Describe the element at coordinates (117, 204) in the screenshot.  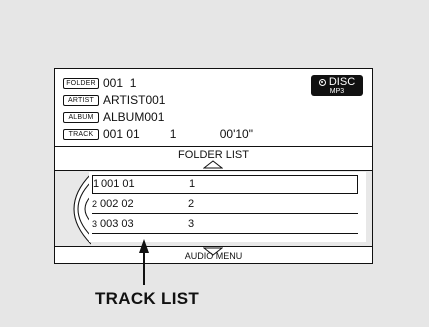
I see `track-code: 002 02` at that location.